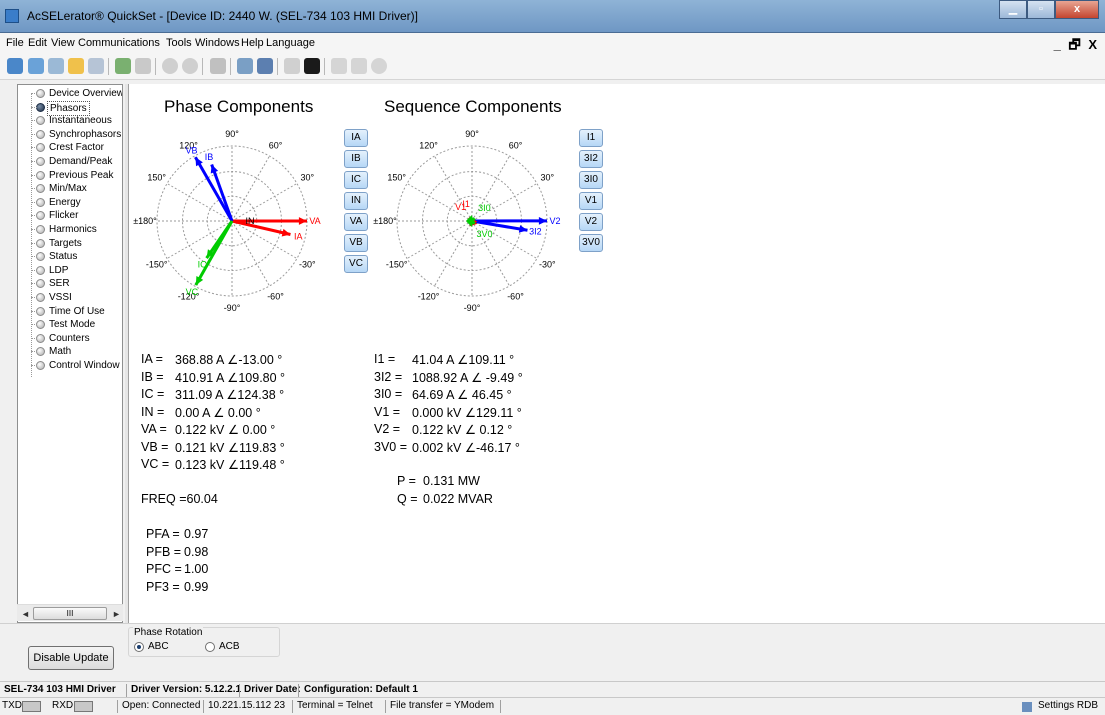 Image resolution: width=1105 pixels, height=715 pixels. Describe the element at coordinates (25, 614) in the screenshot. I see `scroll-left-icon: ◄` at that location.